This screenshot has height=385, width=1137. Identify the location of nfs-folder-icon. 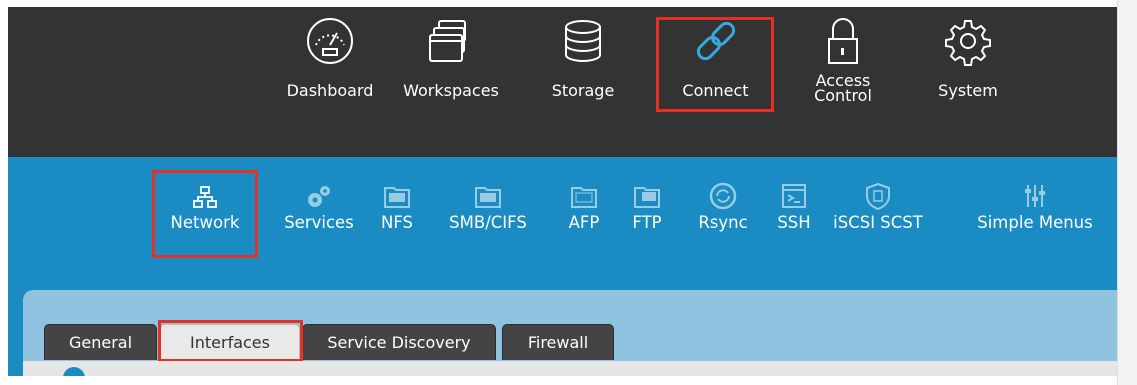
(397, 197).